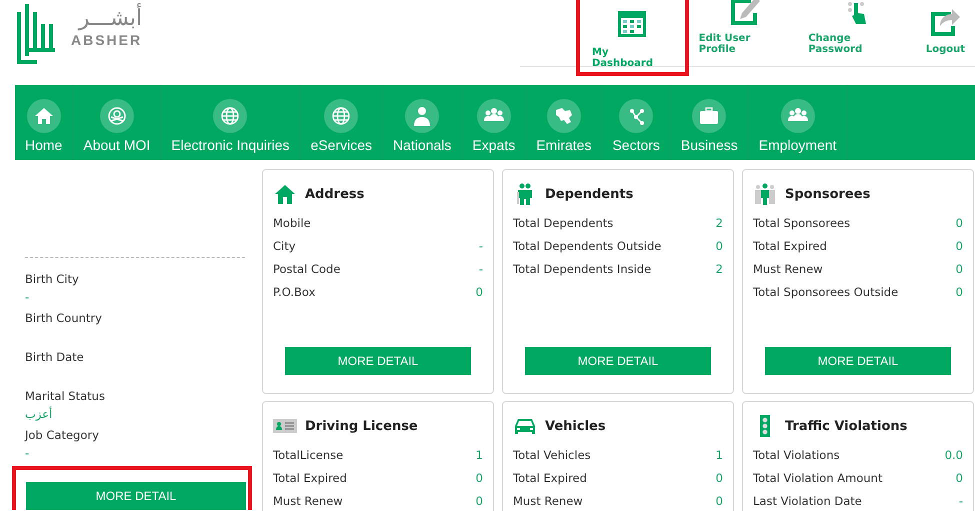 The image size is (975, 511). I want to click on field-label: Birth City, so click(52, 279).